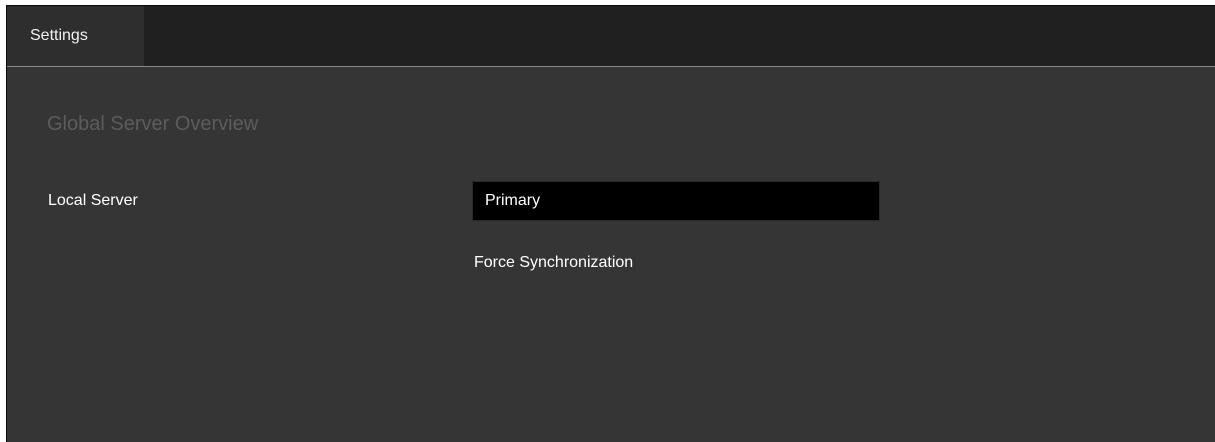 The height and width of the screenshot is (442, 1215). What do you see at coordinates (75, 36) in the screenshot?
I see `tab-settings: Settings` at bounding box center [75, 36].